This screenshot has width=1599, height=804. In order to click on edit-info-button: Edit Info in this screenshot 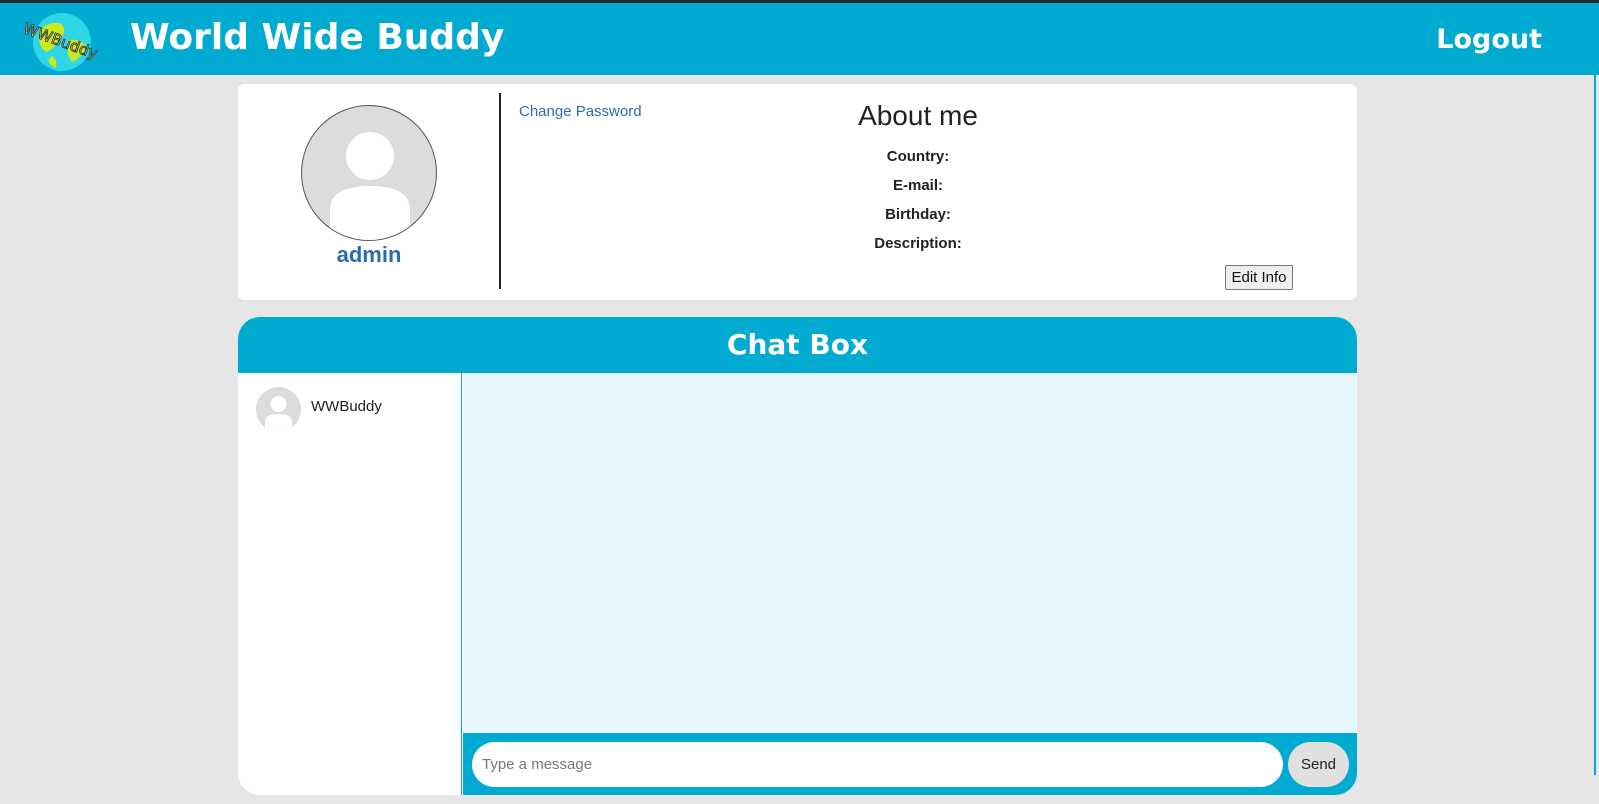, I will do `click(1259, 277)`.